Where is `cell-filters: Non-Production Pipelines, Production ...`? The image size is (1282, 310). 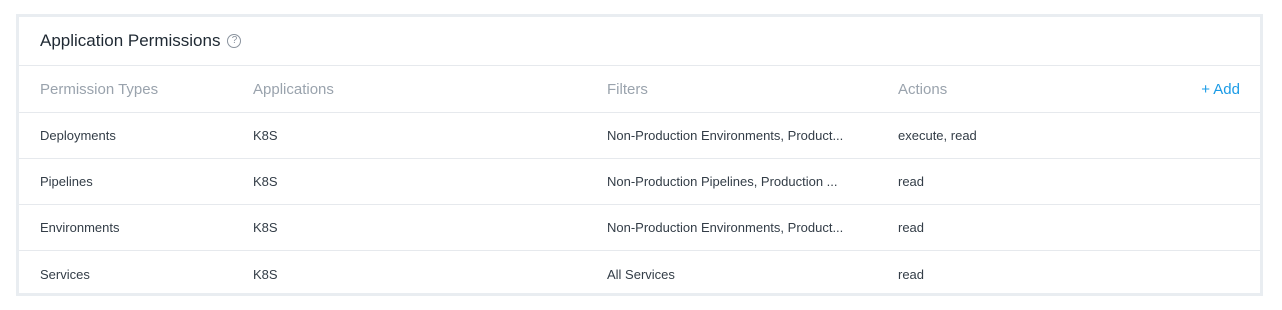
cell-filters: Non-Production Pipelines, Production ... is located at coordinates (722, 181).